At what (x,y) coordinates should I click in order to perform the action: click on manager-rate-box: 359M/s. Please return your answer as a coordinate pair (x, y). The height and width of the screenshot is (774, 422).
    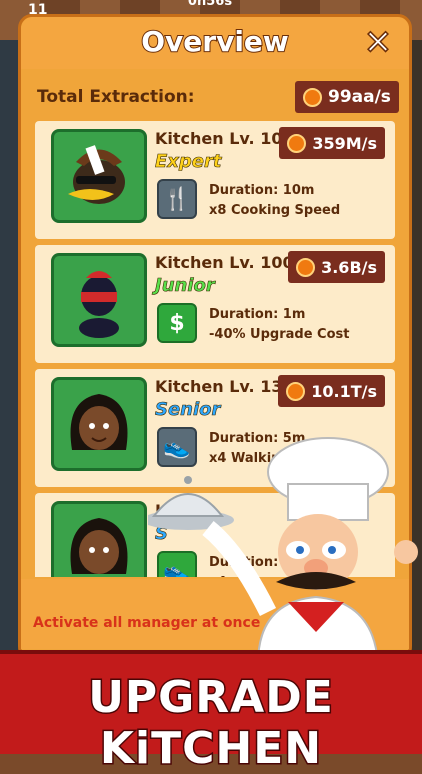
    Looking at the image, I should click on (332, 143).